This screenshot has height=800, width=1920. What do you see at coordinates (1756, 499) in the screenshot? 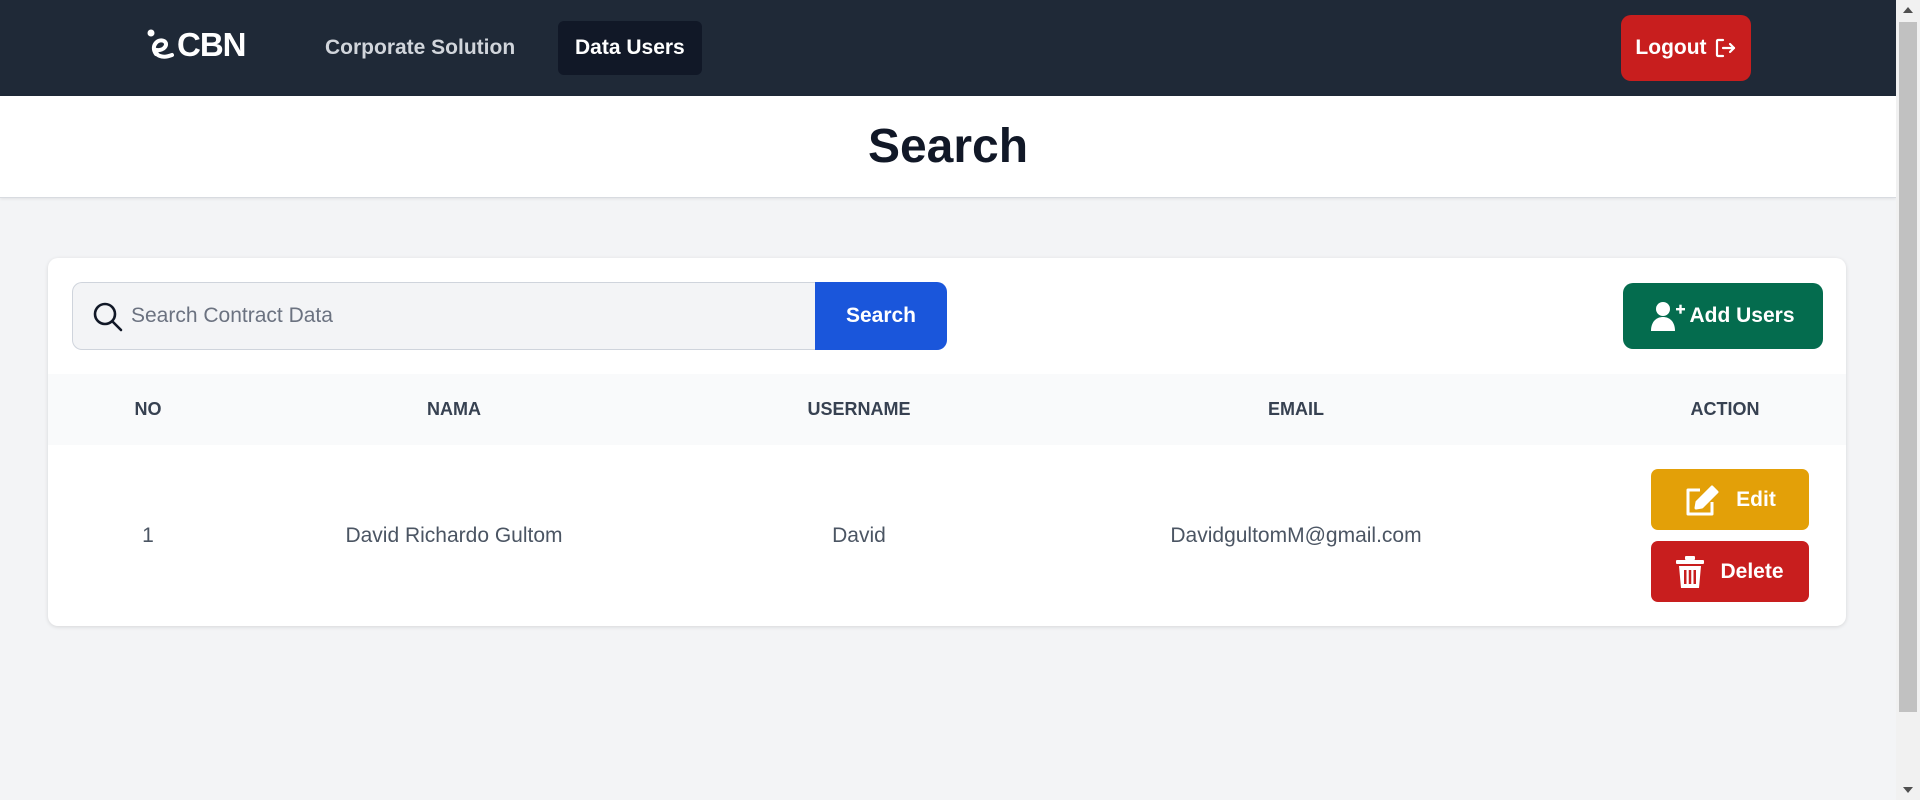
I see `edit-label: Edit` at bounding box center [1756, 499].